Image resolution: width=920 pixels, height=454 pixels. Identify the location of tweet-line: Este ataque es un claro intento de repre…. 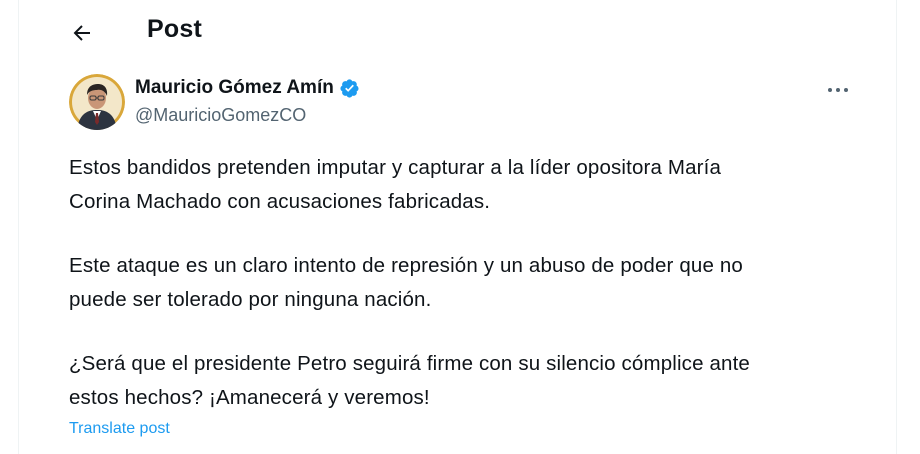
(406, 265).